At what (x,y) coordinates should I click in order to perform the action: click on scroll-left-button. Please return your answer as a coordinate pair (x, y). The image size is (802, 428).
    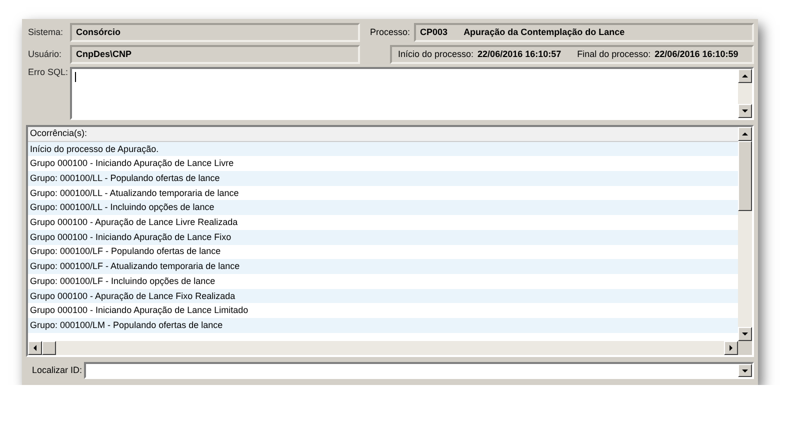
    Looking at the image, I should click on (35, 348).